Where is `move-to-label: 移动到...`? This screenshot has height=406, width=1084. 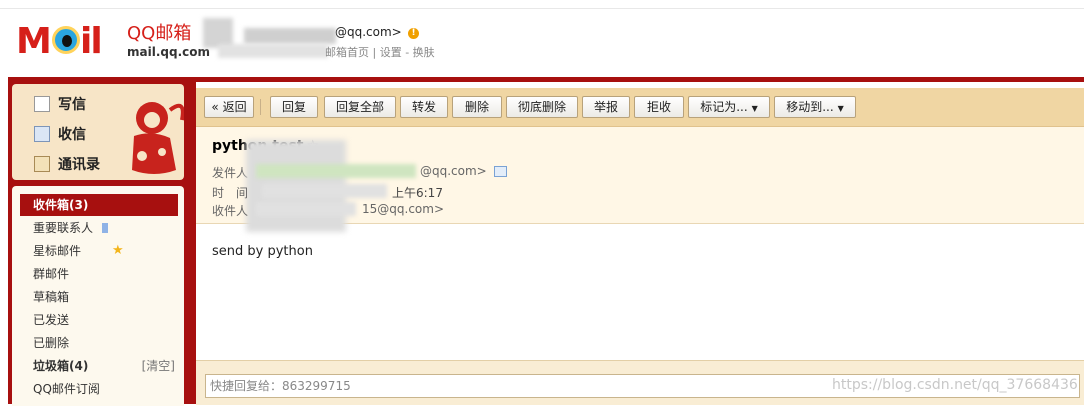 move-to-label: 移动到... is located at coordinates (810, 107).